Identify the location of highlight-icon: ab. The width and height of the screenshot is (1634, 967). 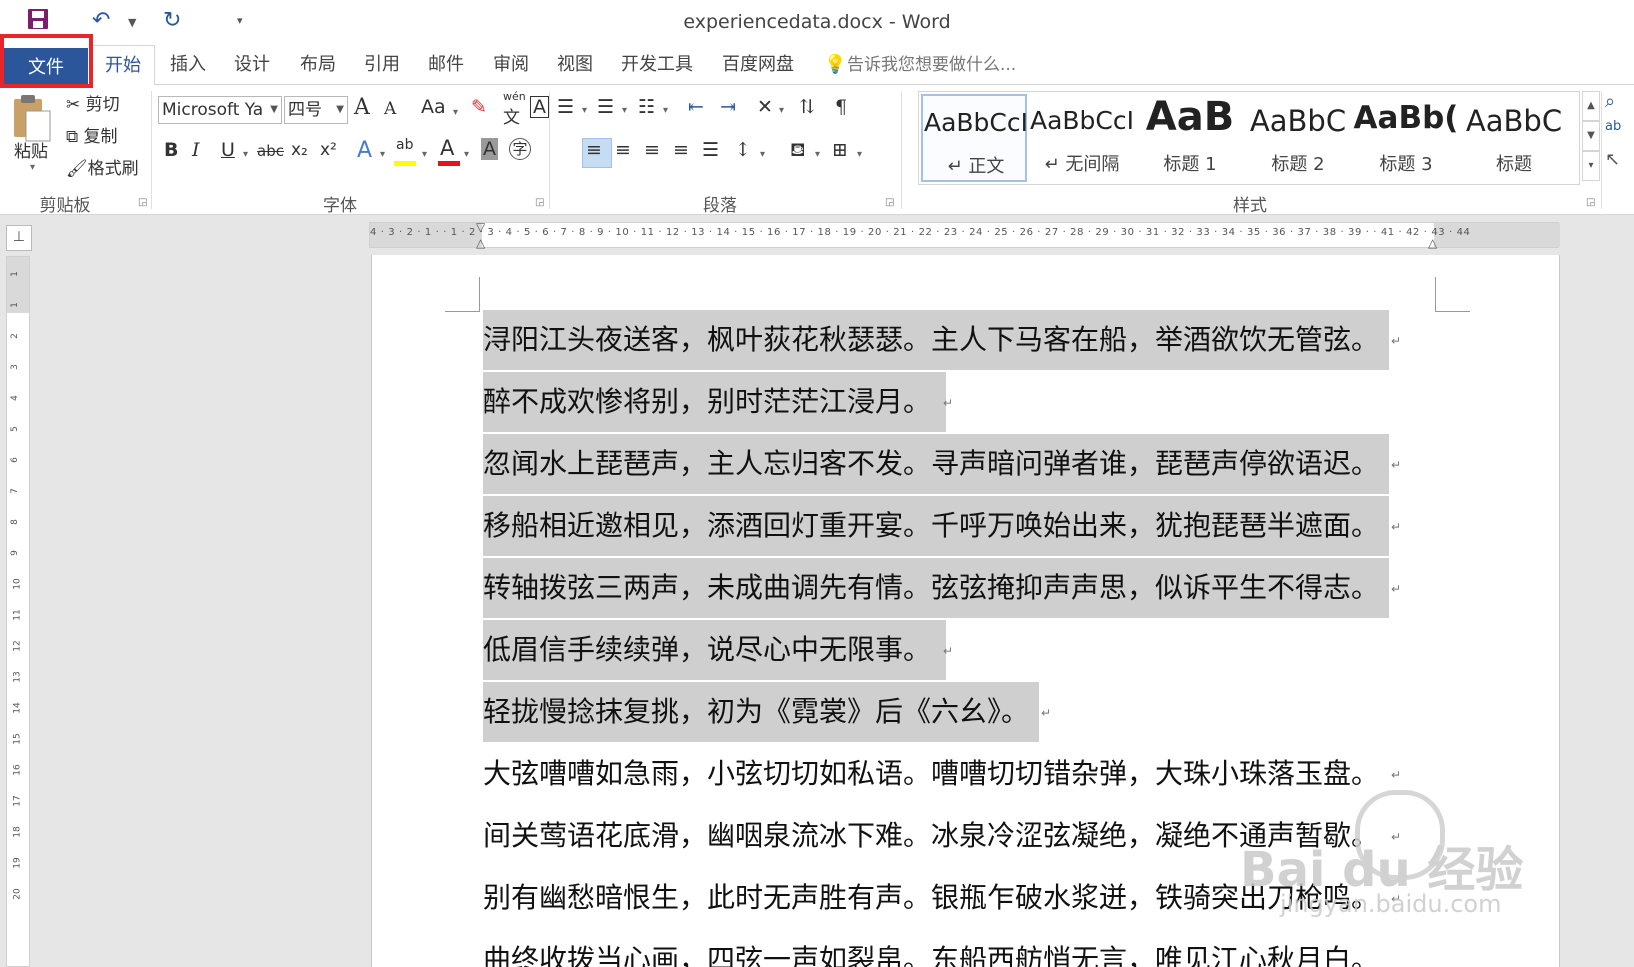
(404, 145).